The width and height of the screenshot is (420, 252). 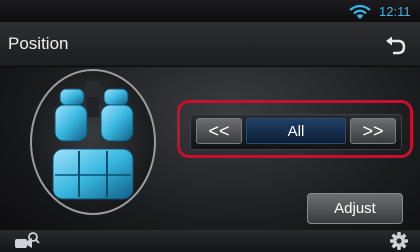 What do you see at coordinates (26, 241) in the screenshot?
I see `camera-view-icon` at bounding box center [26, 241].